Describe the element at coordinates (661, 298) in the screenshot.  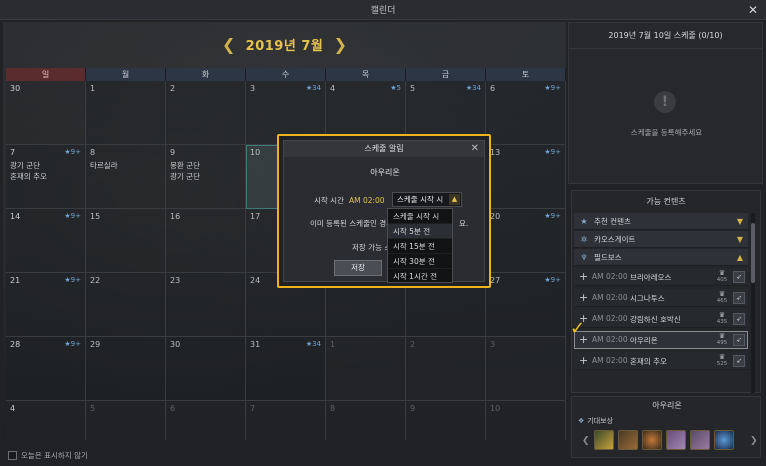
I see `field-boss-row: + AM 02:00 시그나투스 ♛ 465 ➶` at that location.